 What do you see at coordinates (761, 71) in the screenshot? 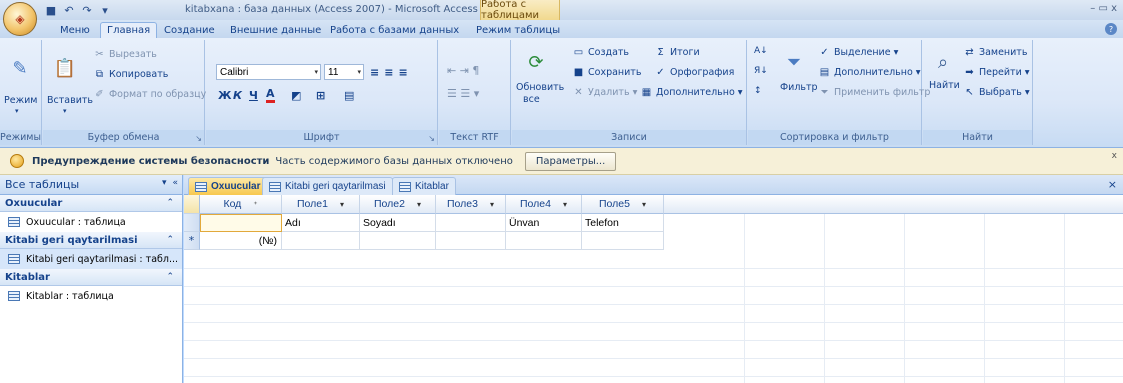
I see `sort-desc-button: Я↓` at bounding box center [761, 71].